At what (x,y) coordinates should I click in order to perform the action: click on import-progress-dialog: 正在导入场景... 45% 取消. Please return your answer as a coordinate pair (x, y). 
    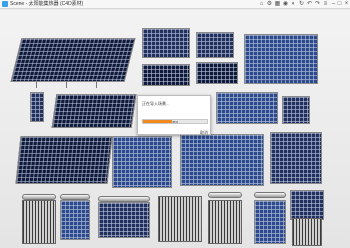
    Looking at the image, I should click on (174, 115).